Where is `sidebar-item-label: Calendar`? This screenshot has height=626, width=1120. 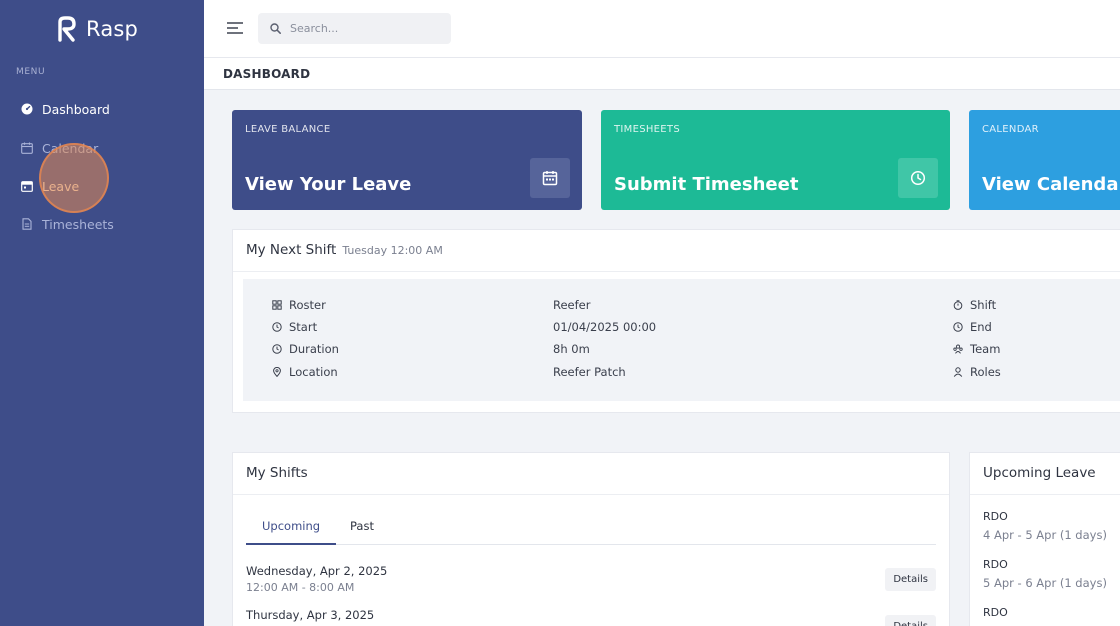
sidebar-item-label: Calendar is located at coordinates (70, 148).